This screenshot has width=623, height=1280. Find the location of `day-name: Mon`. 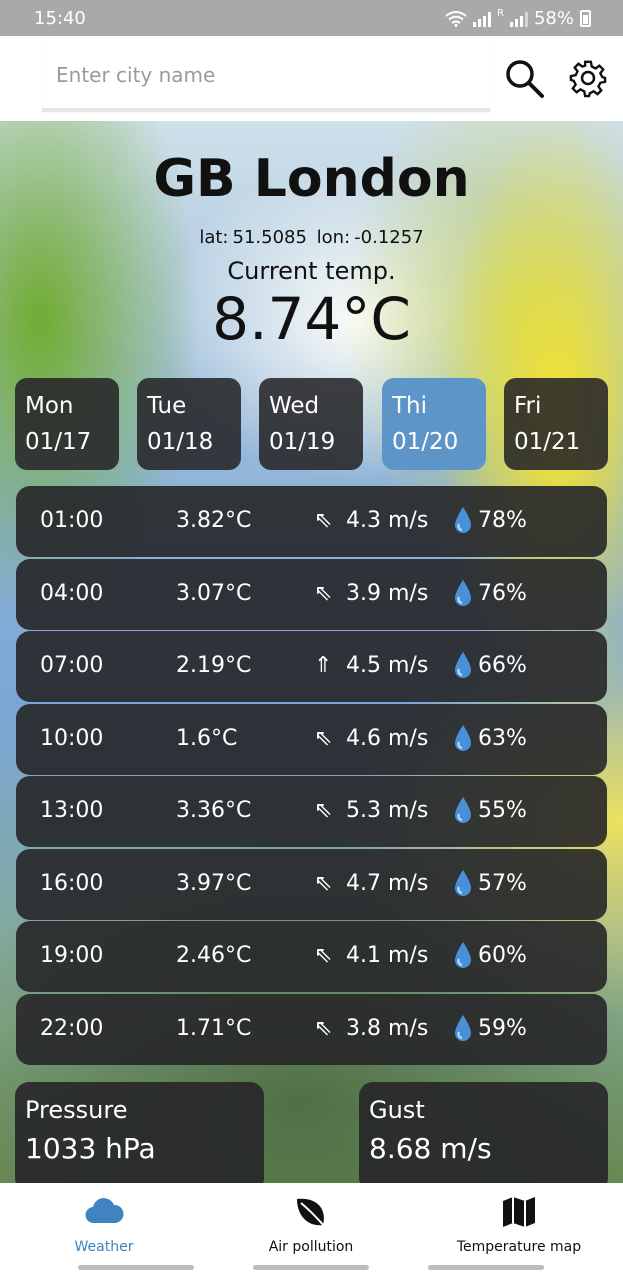

day-name: Mon is located at coordinates (49, 406).